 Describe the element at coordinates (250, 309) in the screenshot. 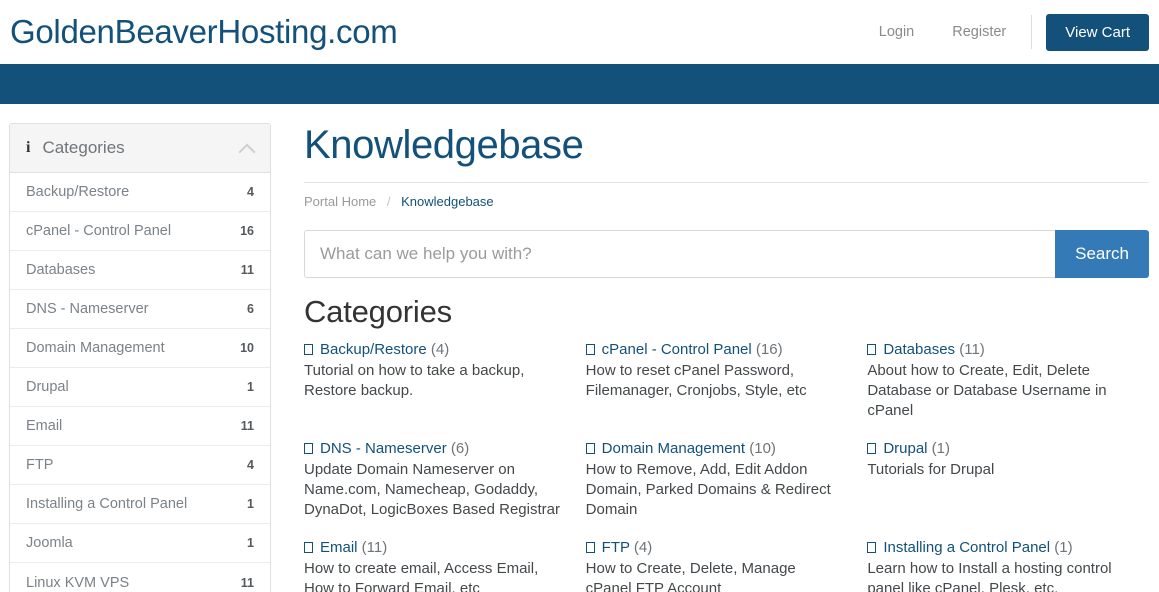

I see `sidebar-item-count: 6` at that location.